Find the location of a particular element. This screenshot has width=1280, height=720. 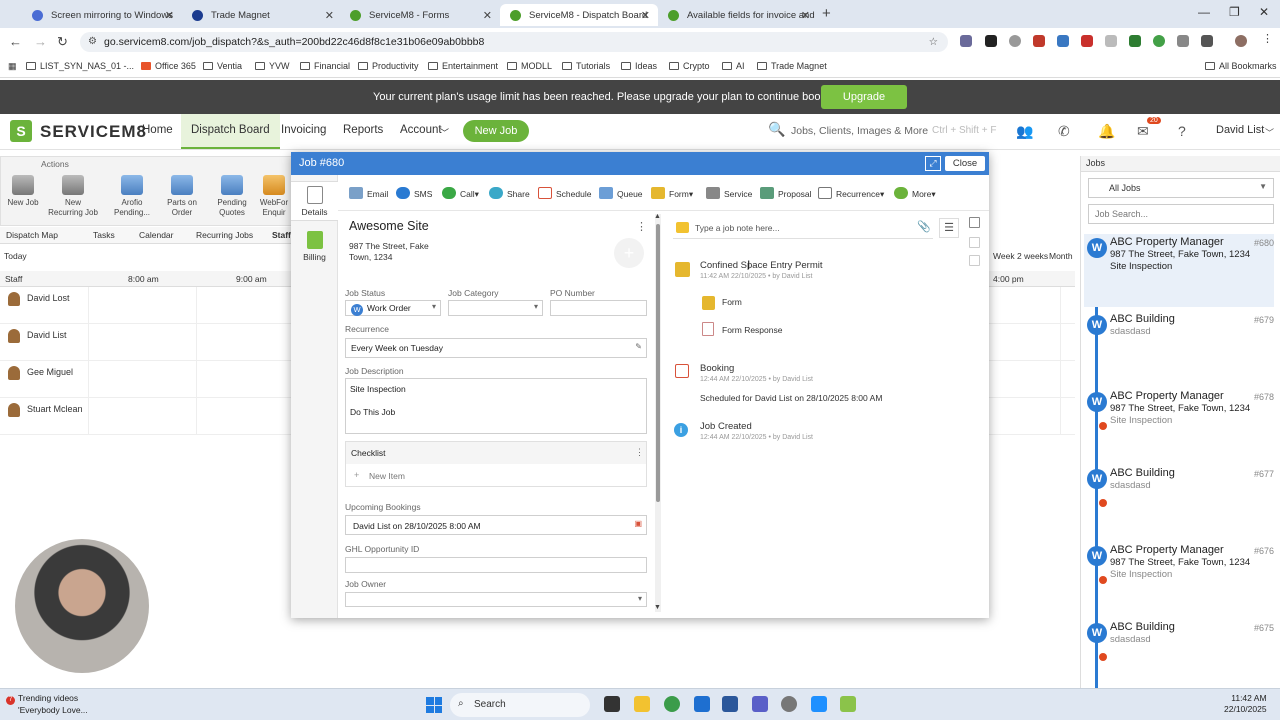

job-card: W ABC Building #677 sdasdasd is located at coordinates (1179, 501).